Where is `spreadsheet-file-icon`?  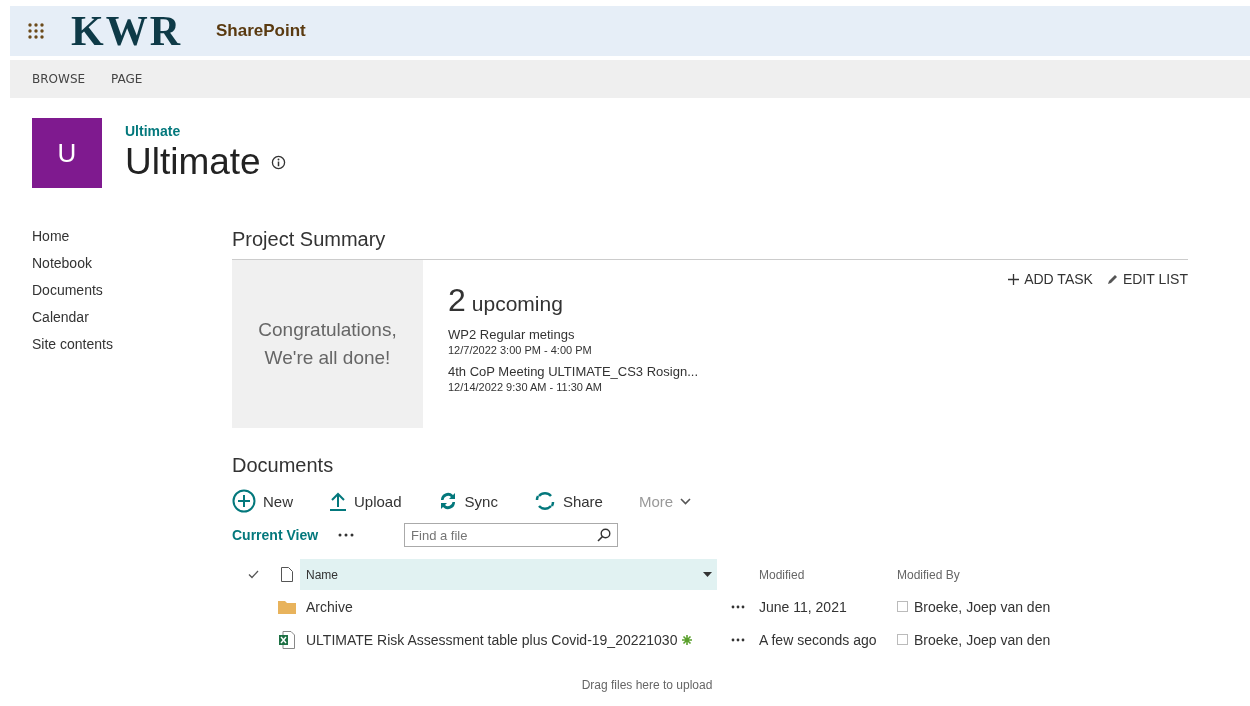
spreadsheet-file-icon is located at coordinates (287, 639).